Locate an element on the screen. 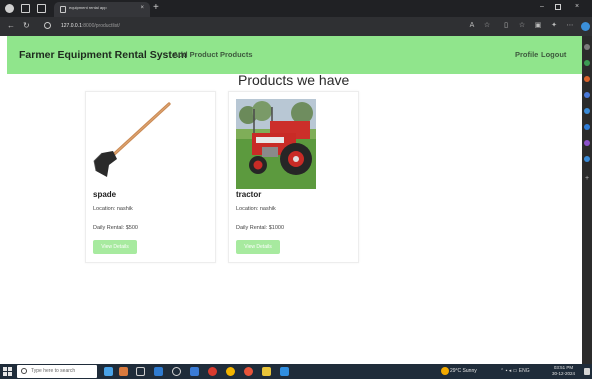 Image resolution: width=592 pixels, height=379 pixels. product-name: tractor is located at coordinates (249, 194).